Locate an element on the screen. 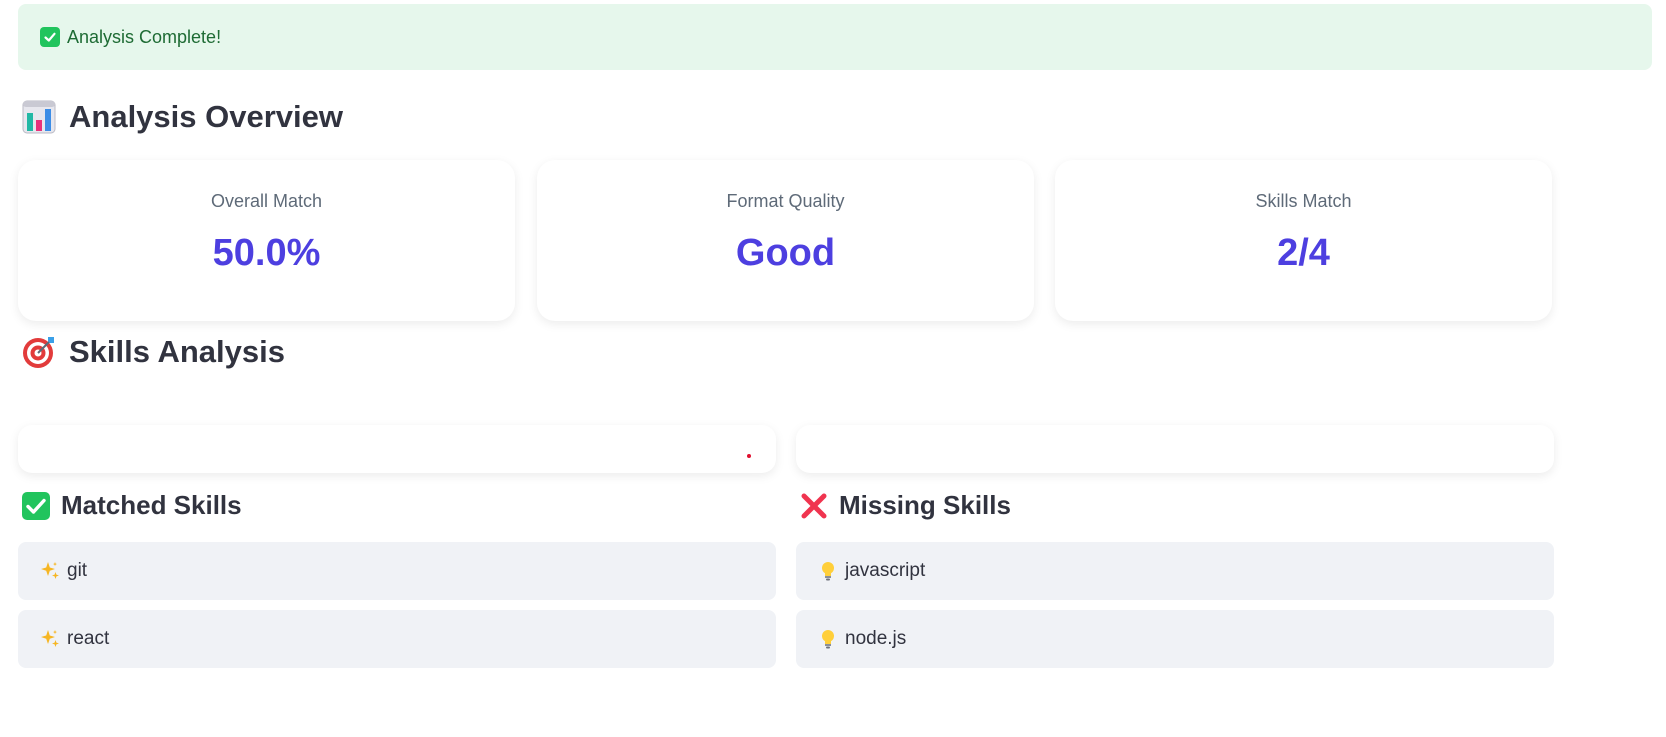  metric-card-format-quality: Format Quality Good is located at coordinates (785, 240).